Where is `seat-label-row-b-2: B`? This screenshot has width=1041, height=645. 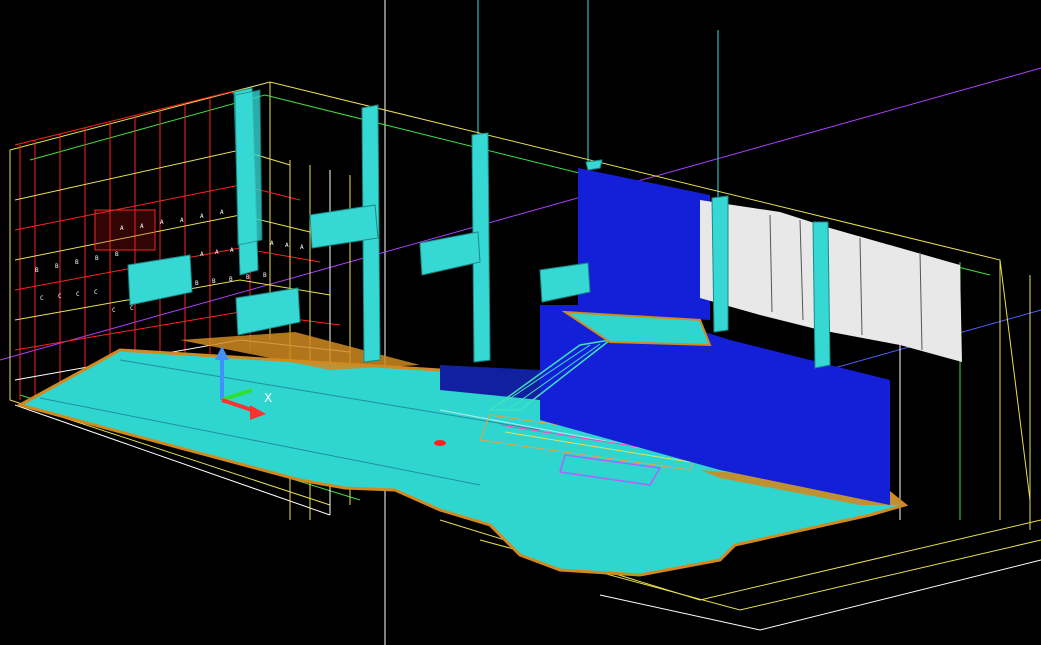
seat-label-row-b-2: B is located at coordinates (57, 266).